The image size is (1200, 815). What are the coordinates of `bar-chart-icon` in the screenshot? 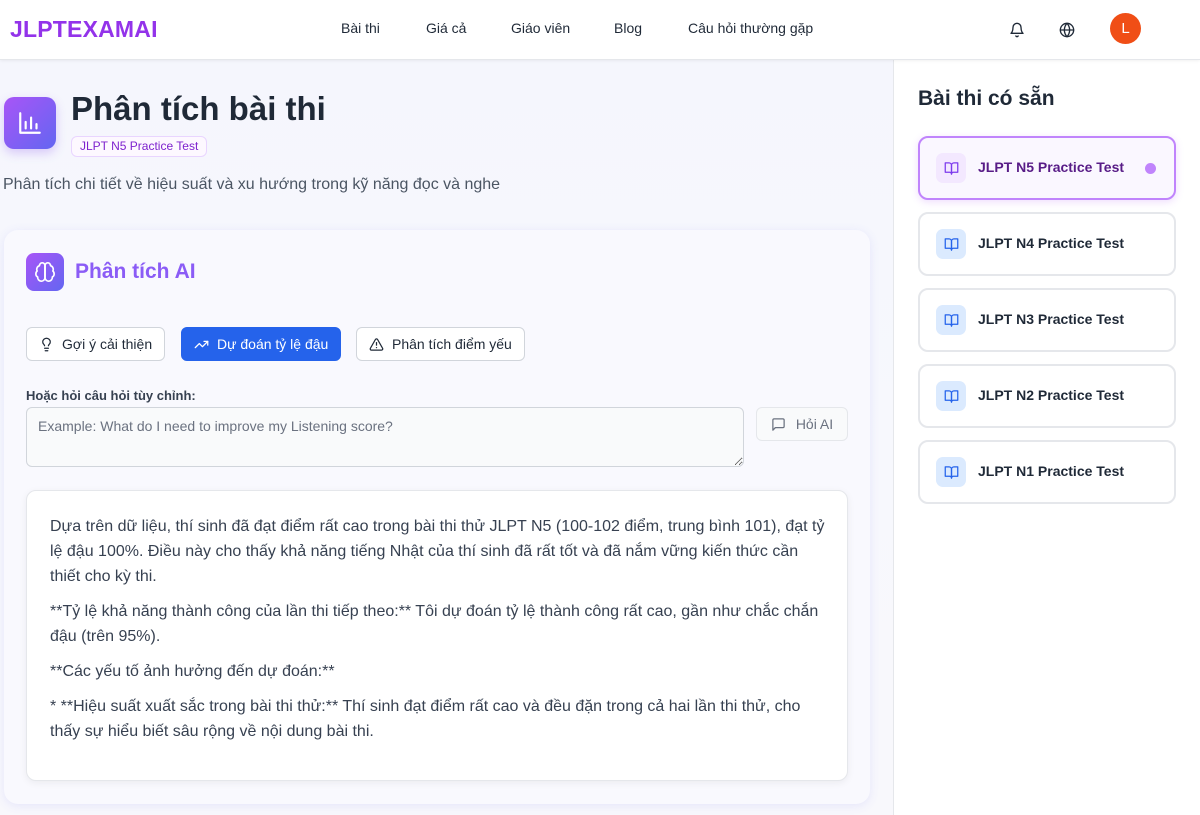 It's located at (30, 123).